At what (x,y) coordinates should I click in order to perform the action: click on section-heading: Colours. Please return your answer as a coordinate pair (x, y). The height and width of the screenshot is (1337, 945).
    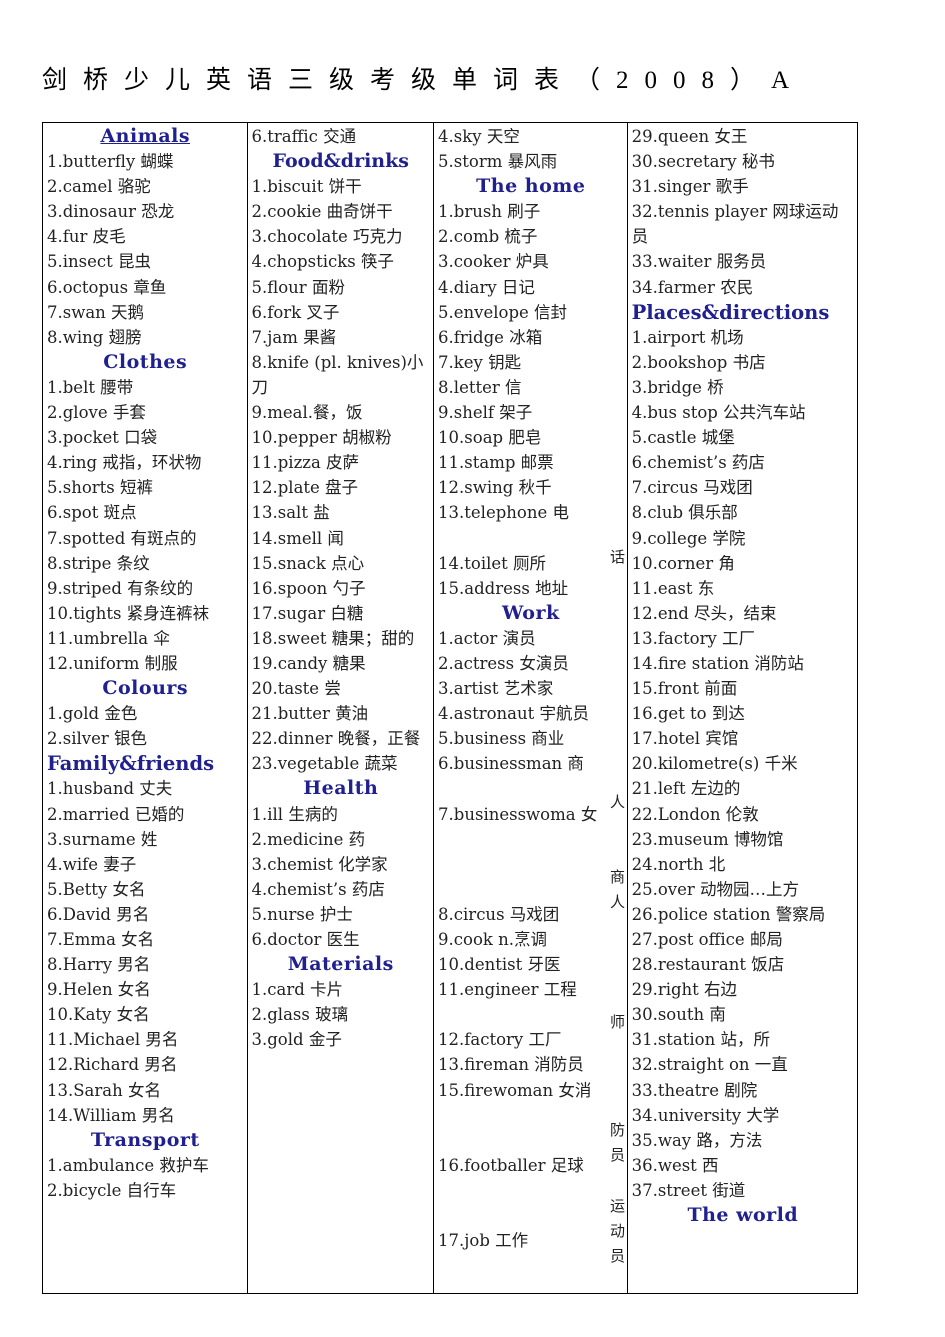
    Looking at the image, I should click on (145, 688).